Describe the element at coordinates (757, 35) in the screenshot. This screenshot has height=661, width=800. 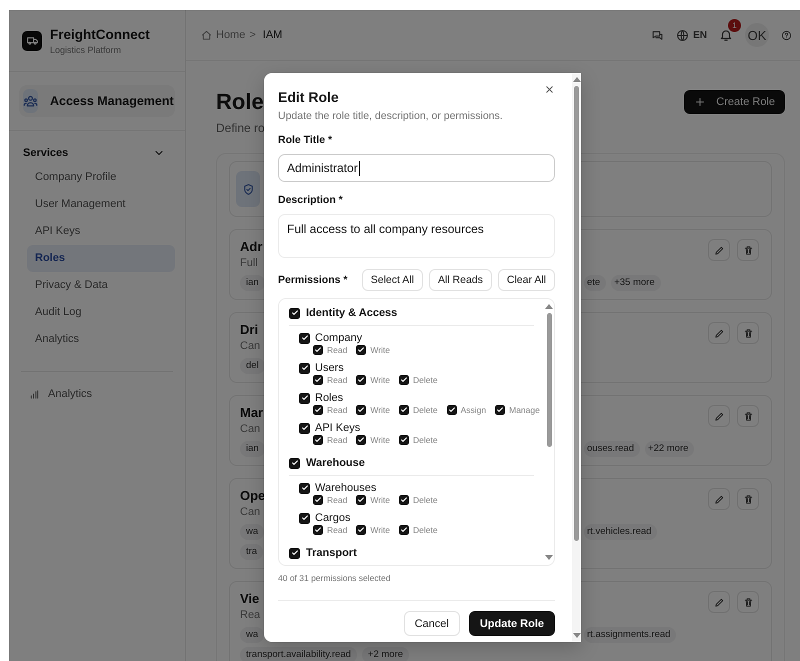
I see `user-avatar: OK` at that location.